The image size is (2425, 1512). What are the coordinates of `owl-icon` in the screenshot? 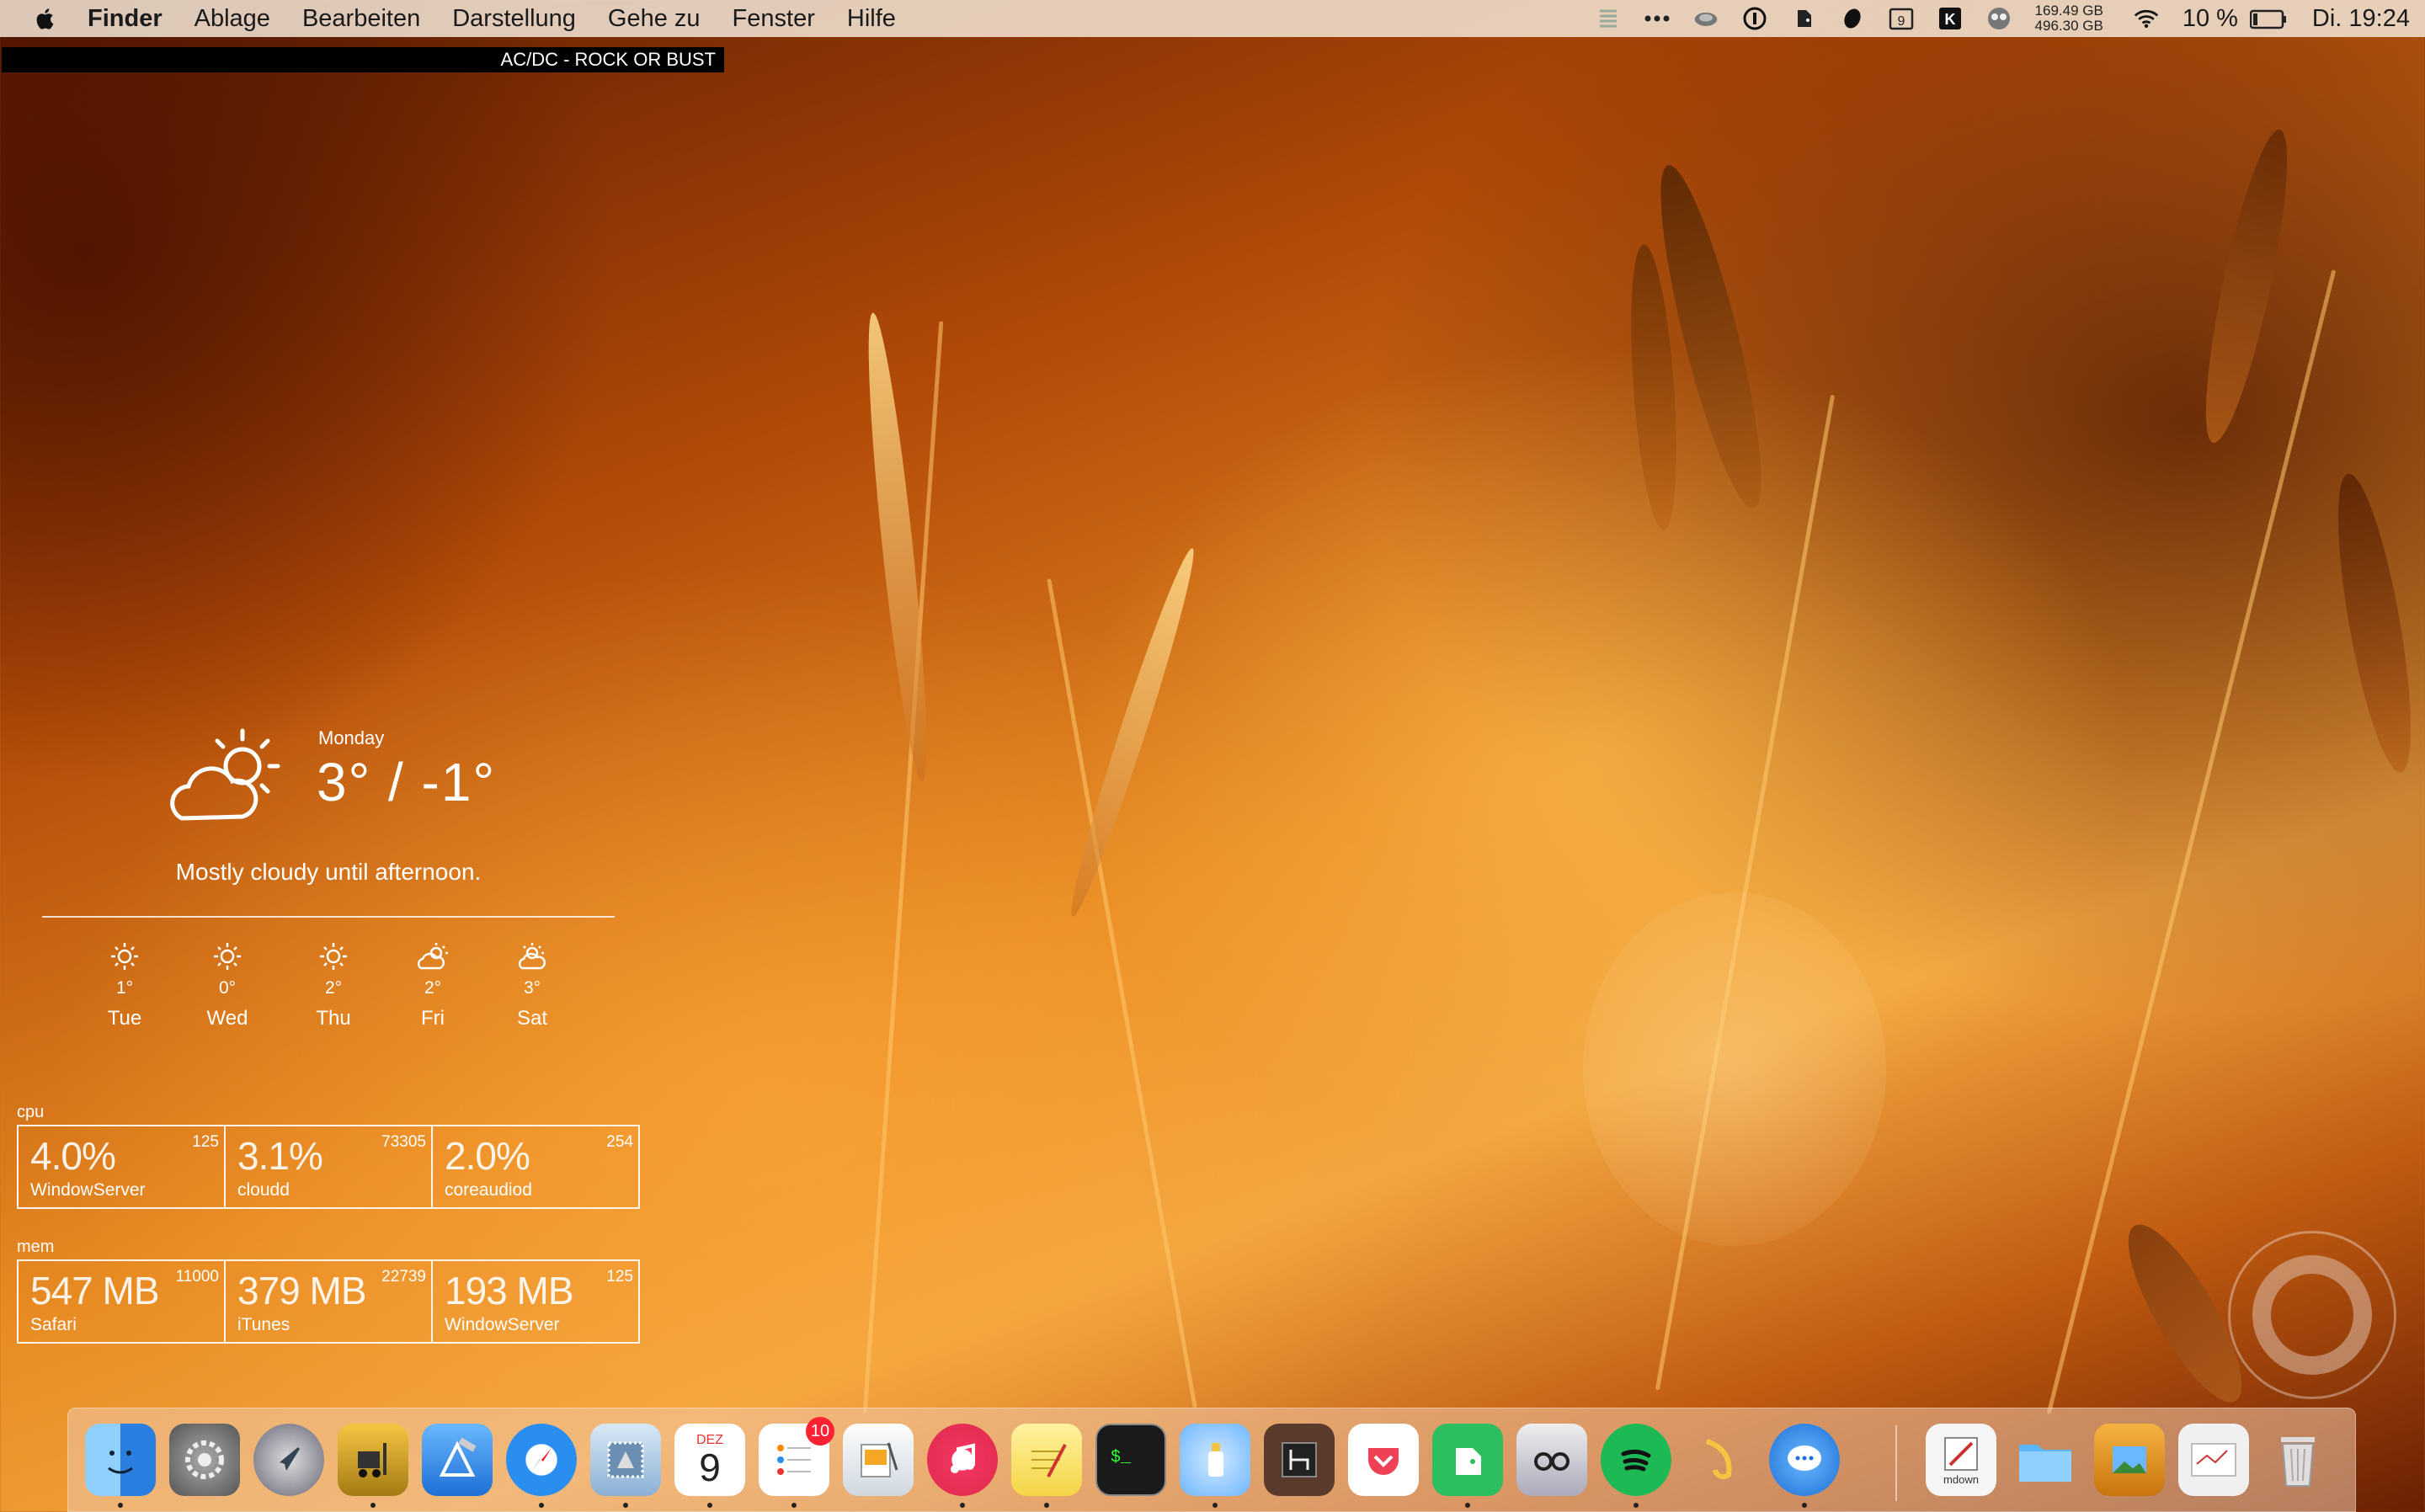 It's located at (1999, 18).